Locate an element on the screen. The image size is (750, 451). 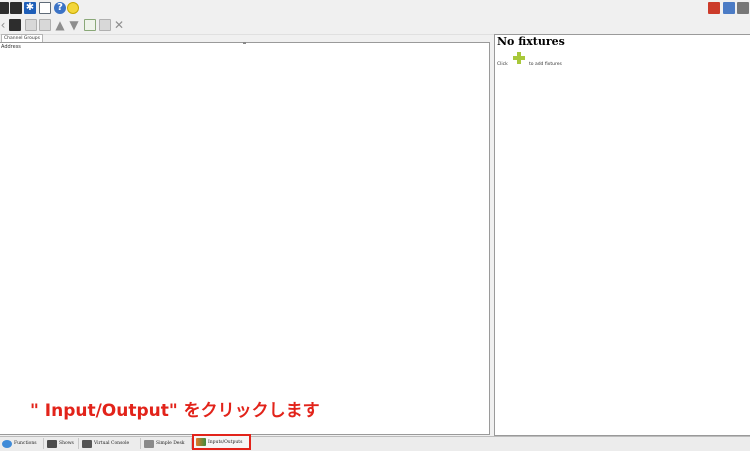
tab-virtual-console-label: Virtual Console is located at coordinates (112, 443).